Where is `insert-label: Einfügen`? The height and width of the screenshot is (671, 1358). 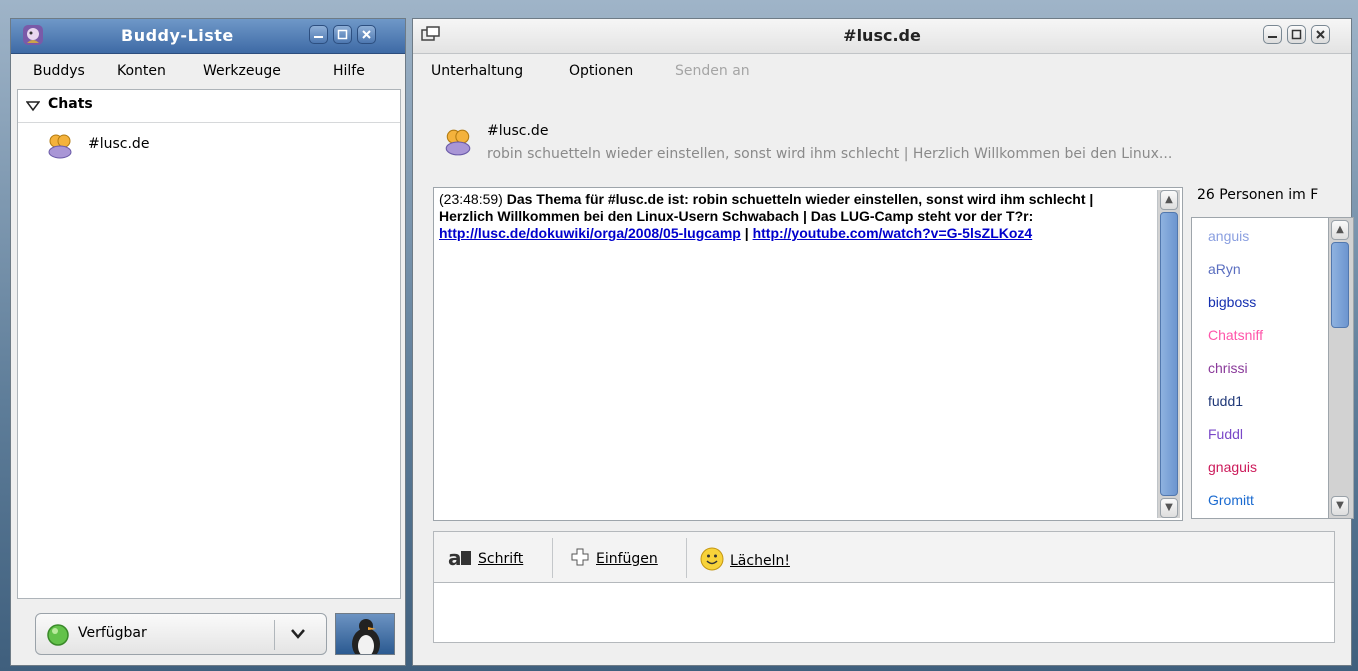 insert-label: Einfügen is located at coordinates (627, 559).